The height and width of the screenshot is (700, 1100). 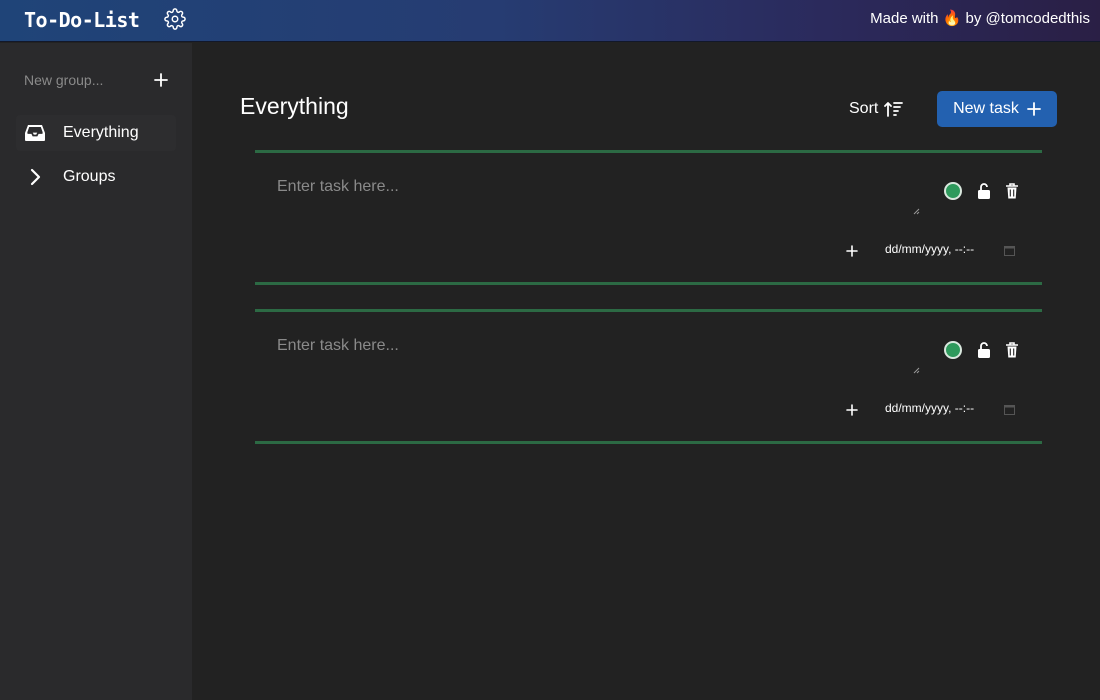 What do you see at coordinates (35, 177) in the screenshot?
I see `chevron-right-icon` at bounding box center [35, 177].